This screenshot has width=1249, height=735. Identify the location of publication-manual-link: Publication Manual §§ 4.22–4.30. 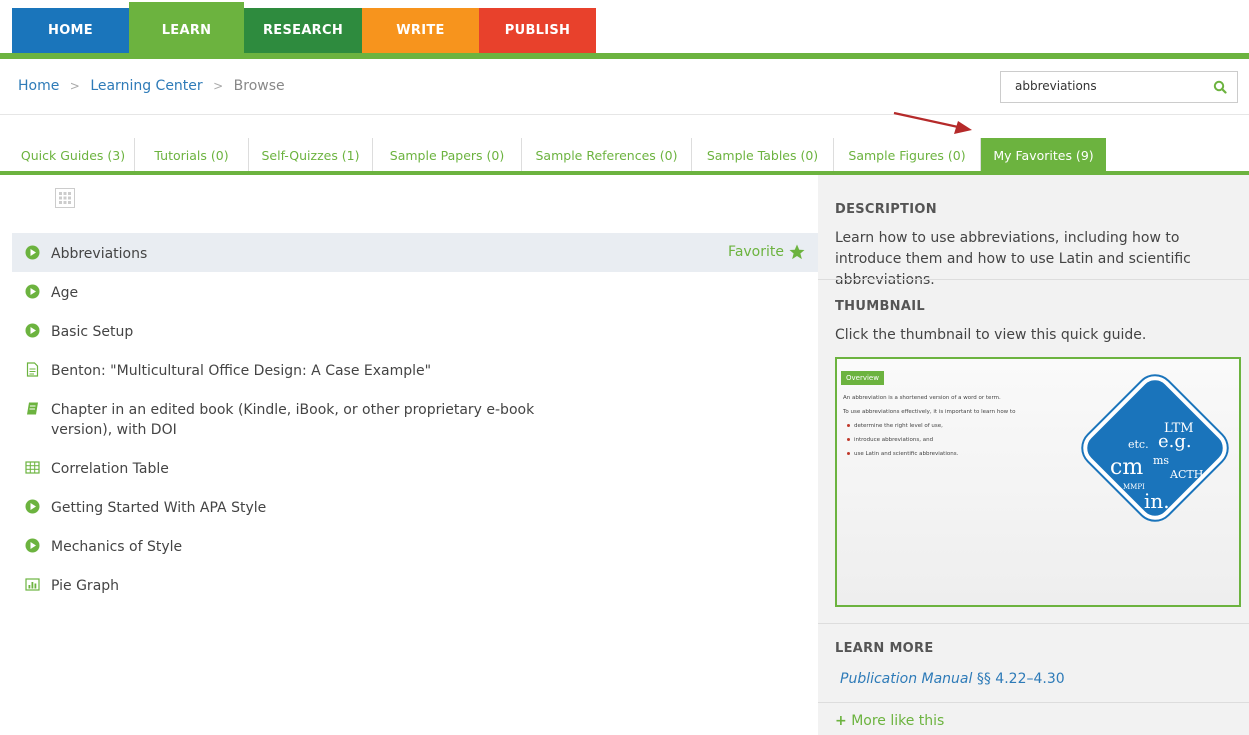
(952, 679).